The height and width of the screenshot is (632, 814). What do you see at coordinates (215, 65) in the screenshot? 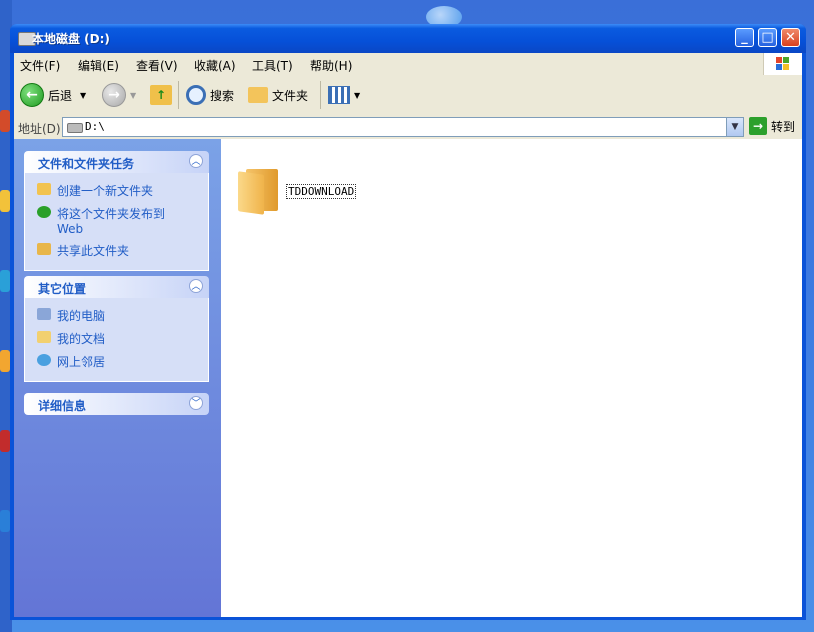
I see `menu-favorites: 收藏(A)` at bounding box center [215, 65].